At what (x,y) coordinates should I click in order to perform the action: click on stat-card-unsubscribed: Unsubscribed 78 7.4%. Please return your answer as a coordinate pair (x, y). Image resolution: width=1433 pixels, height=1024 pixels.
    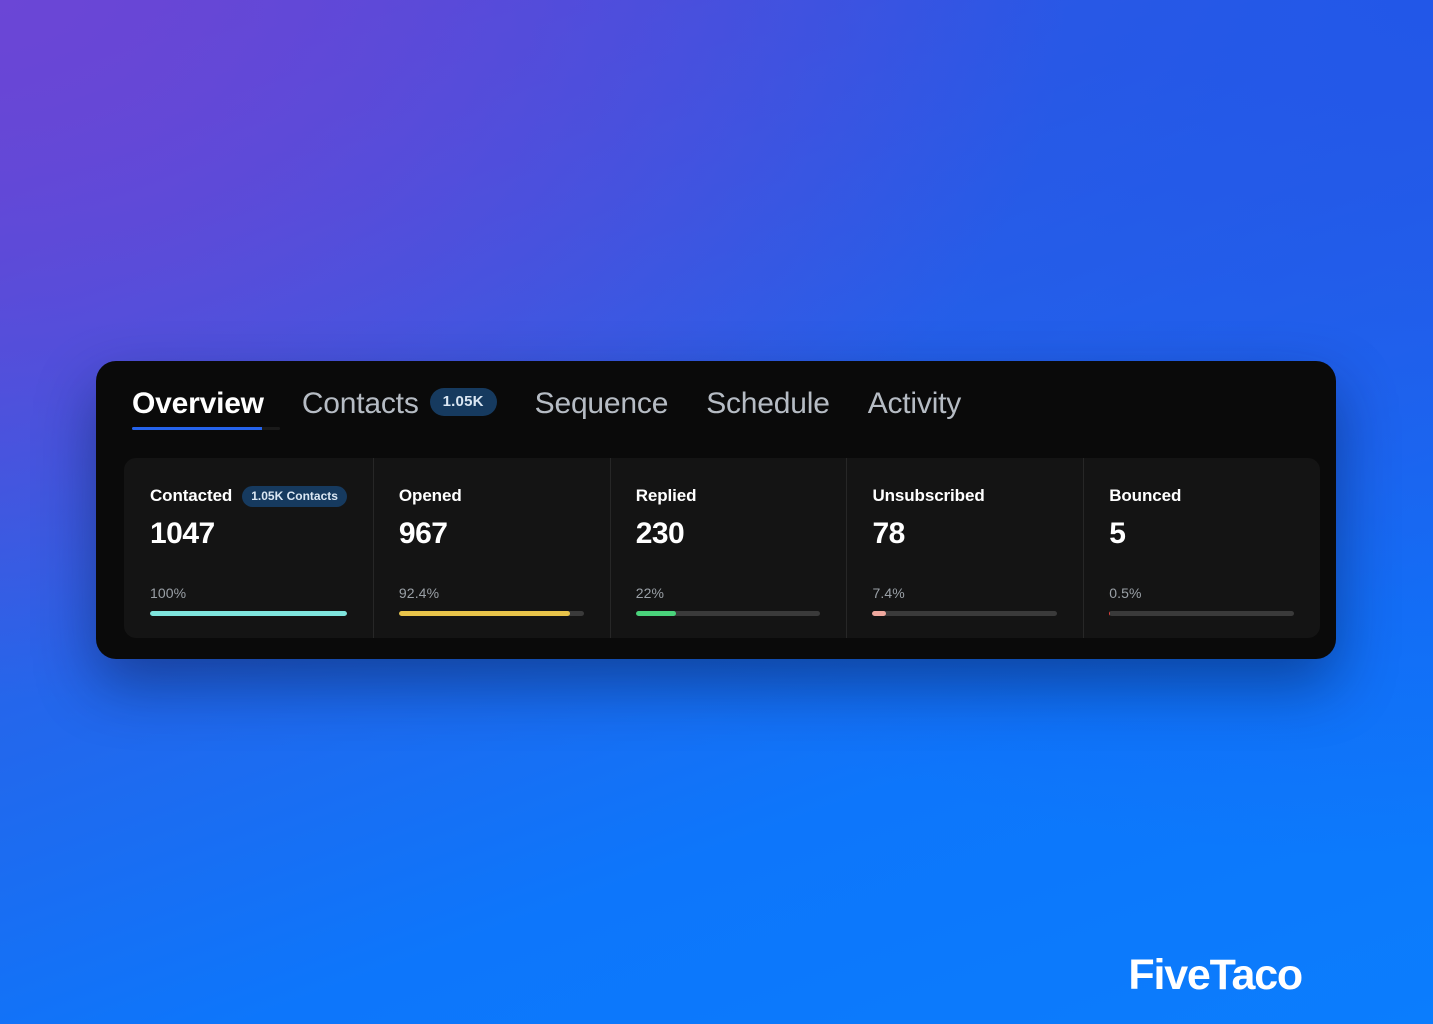
    Looking at the image, I should click on (964, 548).